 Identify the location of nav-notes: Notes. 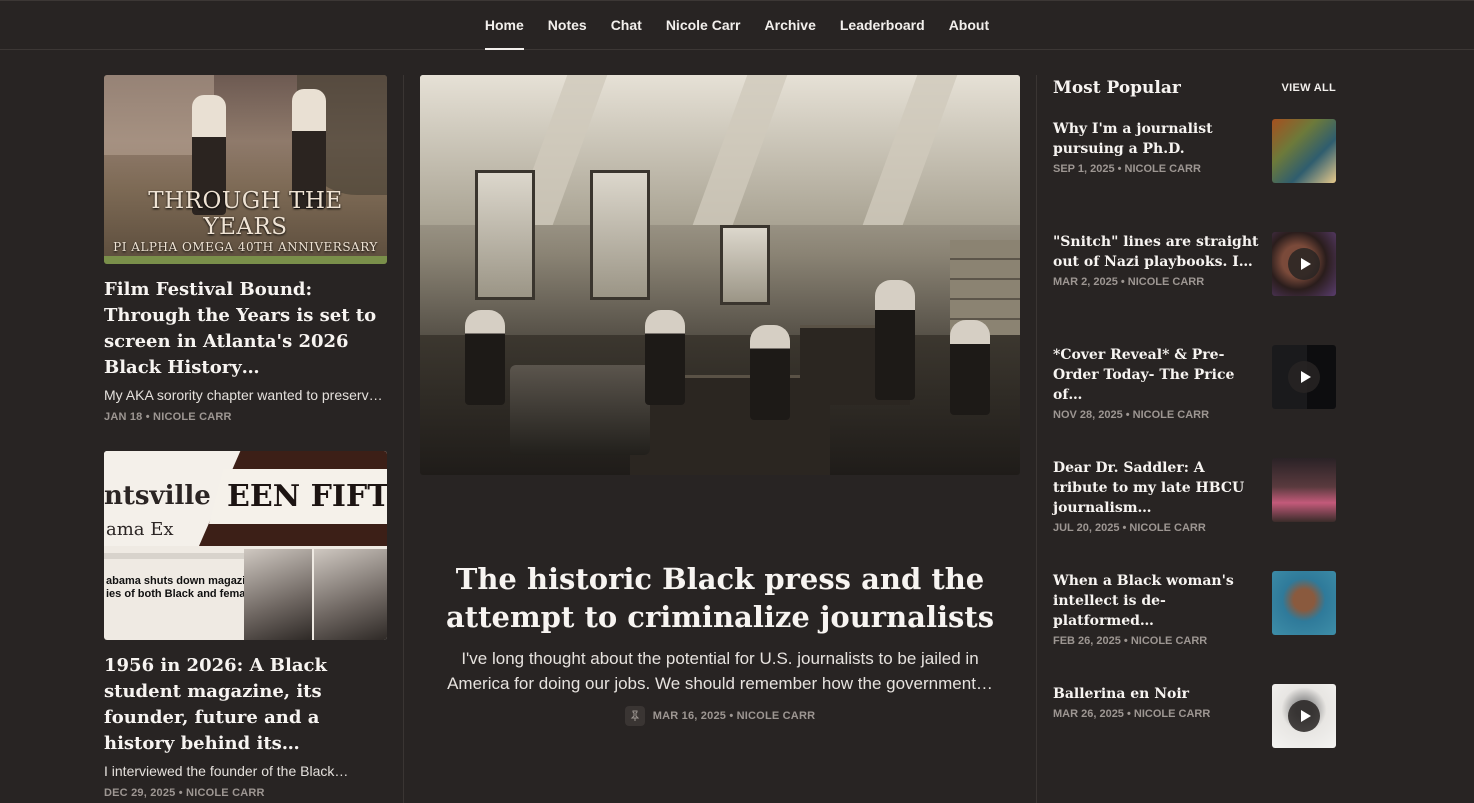
(567, 25).